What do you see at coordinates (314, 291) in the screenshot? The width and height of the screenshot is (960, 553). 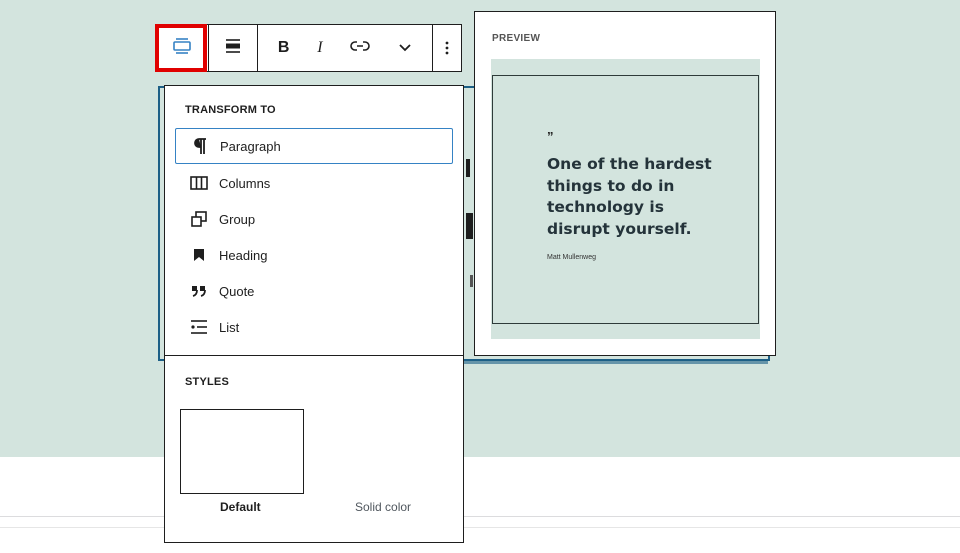 I see `menu-item-quote: Quote` at bounding box center [314, 291].